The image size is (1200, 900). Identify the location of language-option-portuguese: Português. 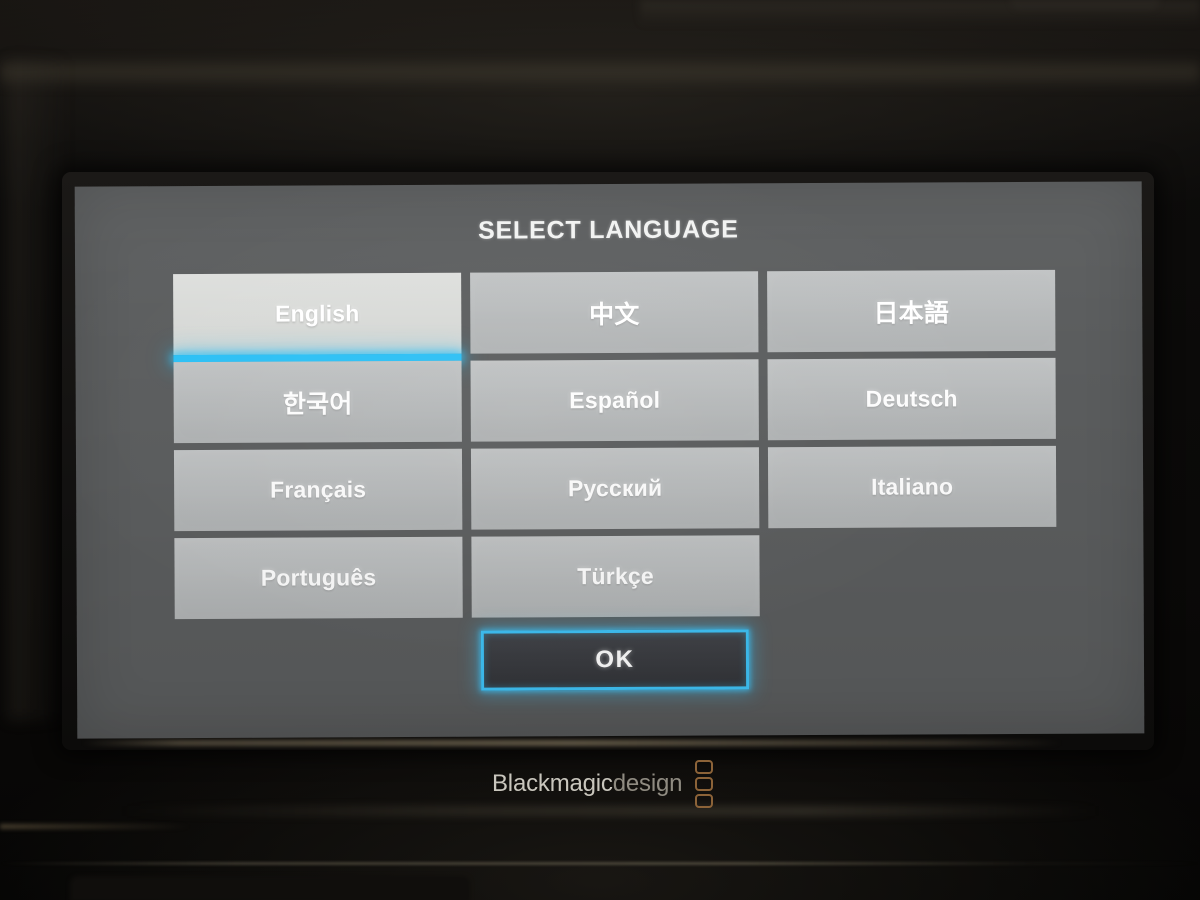
(318, 578).